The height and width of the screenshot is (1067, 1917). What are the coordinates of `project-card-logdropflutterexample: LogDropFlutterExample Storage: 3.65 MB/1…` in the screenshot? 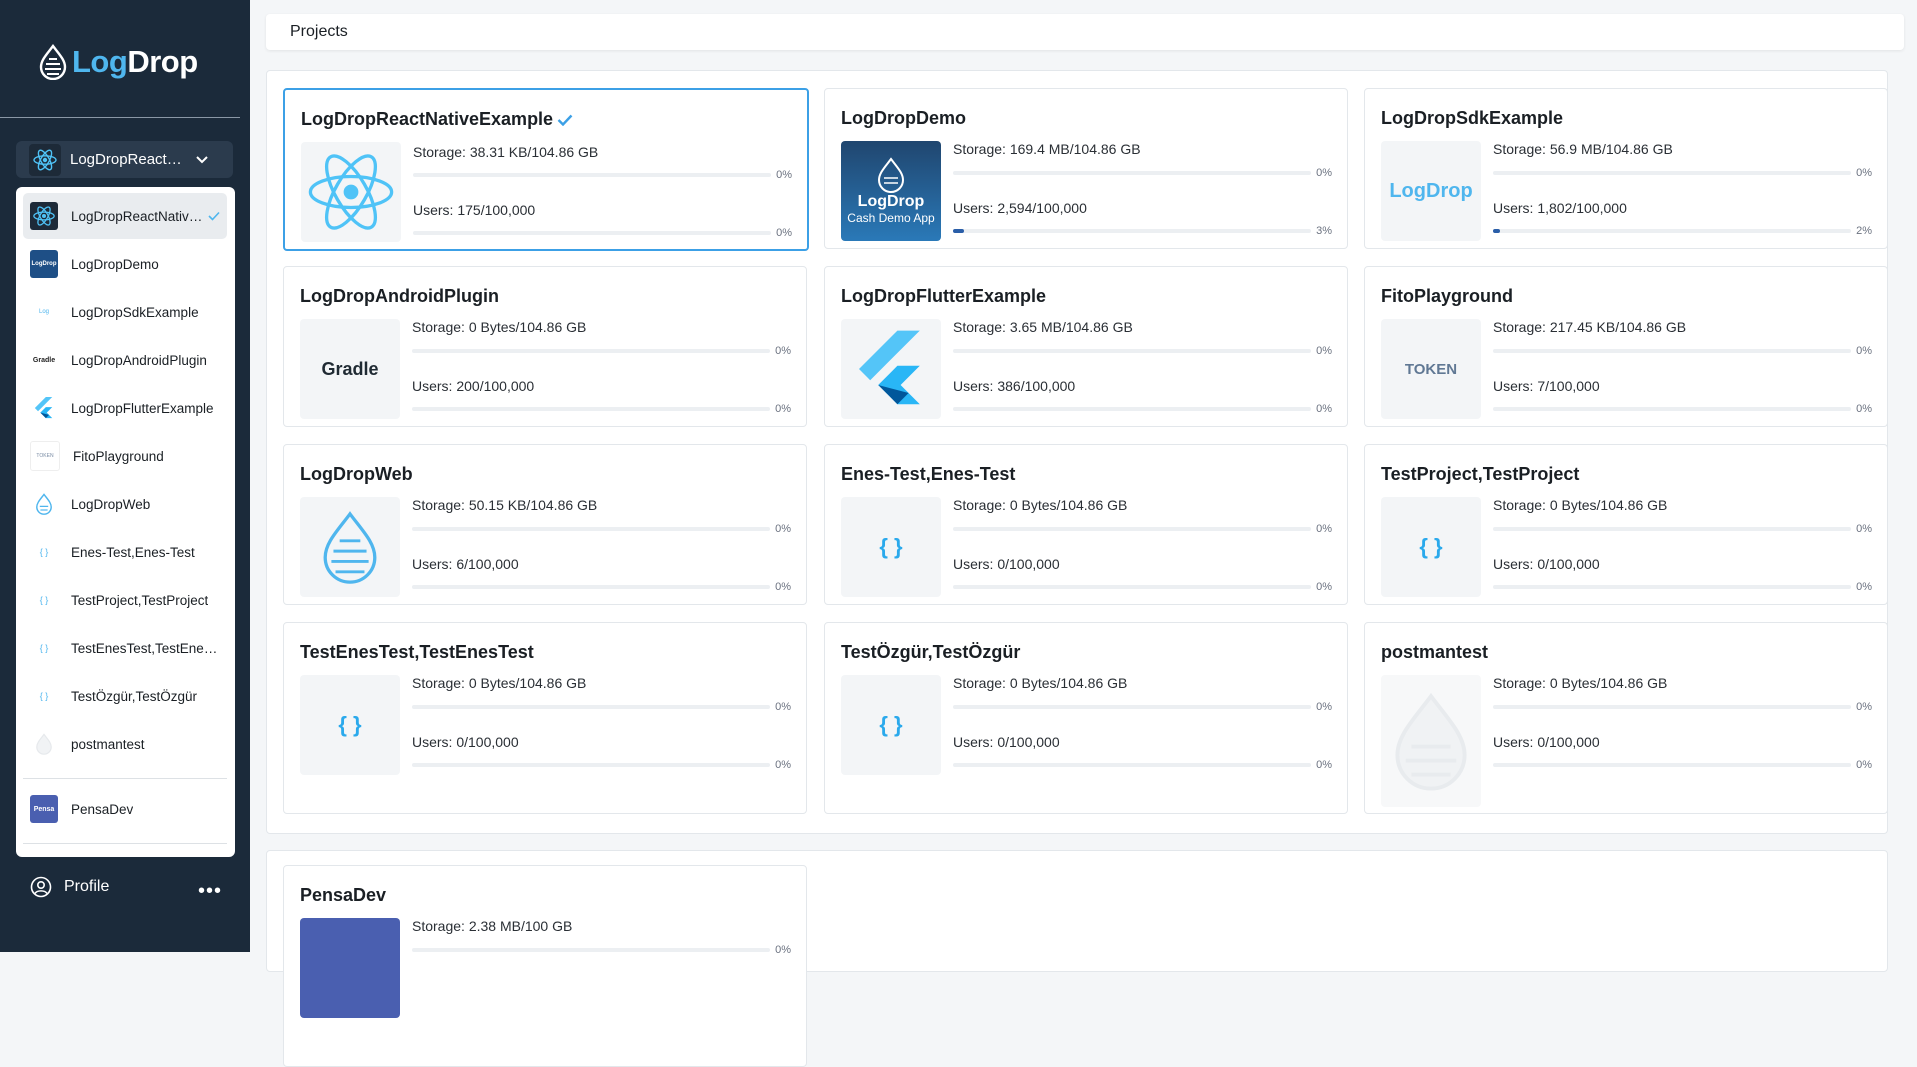 It's located at (1086, 346).